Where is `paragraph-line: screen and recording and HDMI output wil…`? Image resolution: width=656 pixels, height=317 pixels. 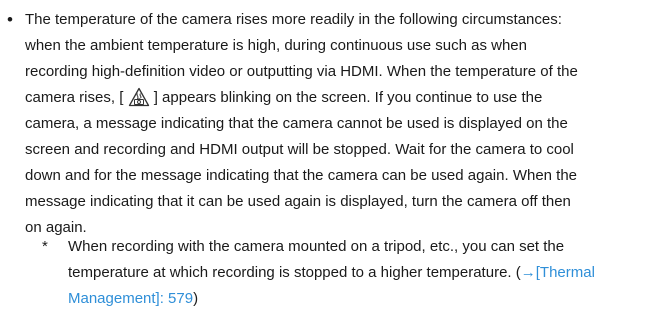
paragraph-line: screen and recording and HDMI output wil… is located at coordinates (299, 149).